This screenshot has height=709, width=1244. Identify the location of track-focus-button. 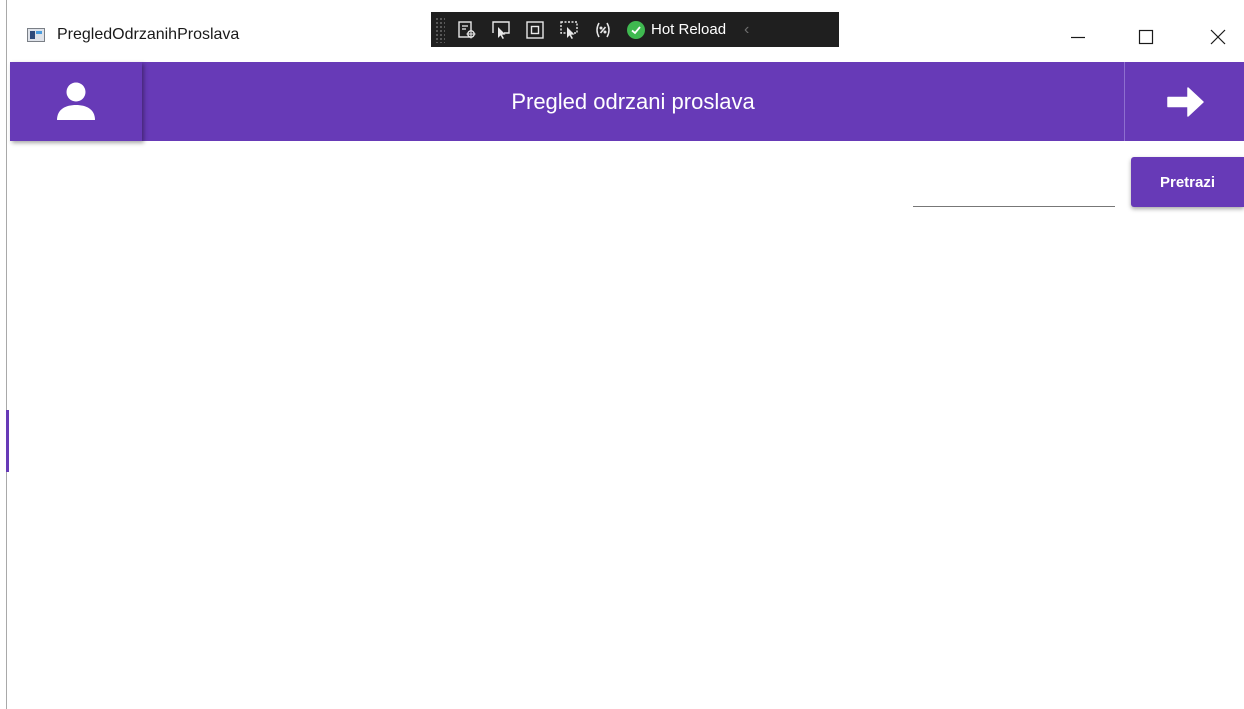
(569, 30).